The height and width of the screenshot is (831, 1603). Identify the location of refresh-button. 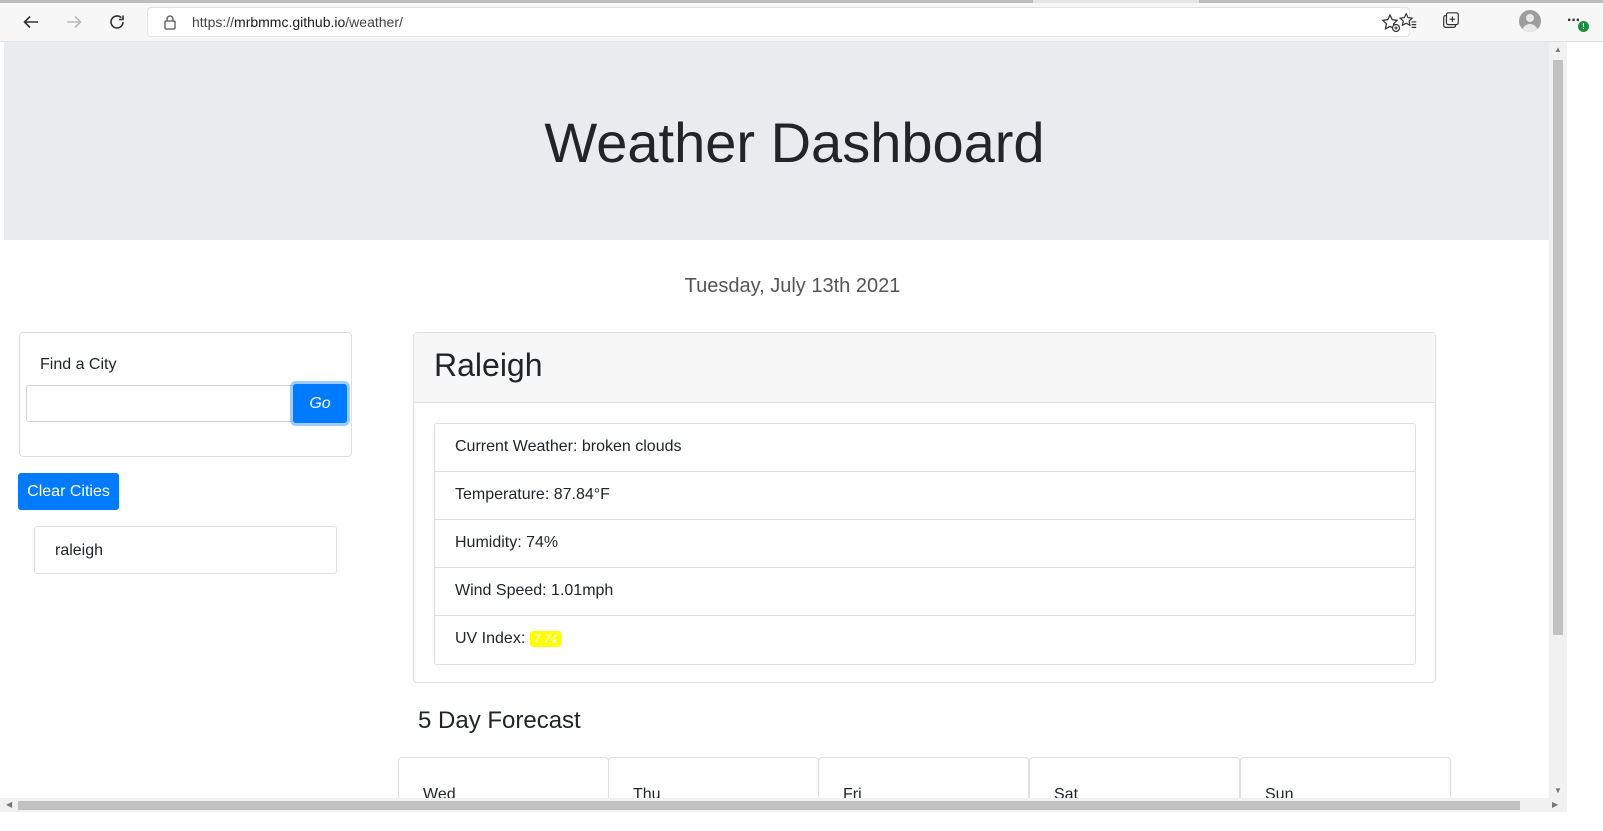
(117, 22).